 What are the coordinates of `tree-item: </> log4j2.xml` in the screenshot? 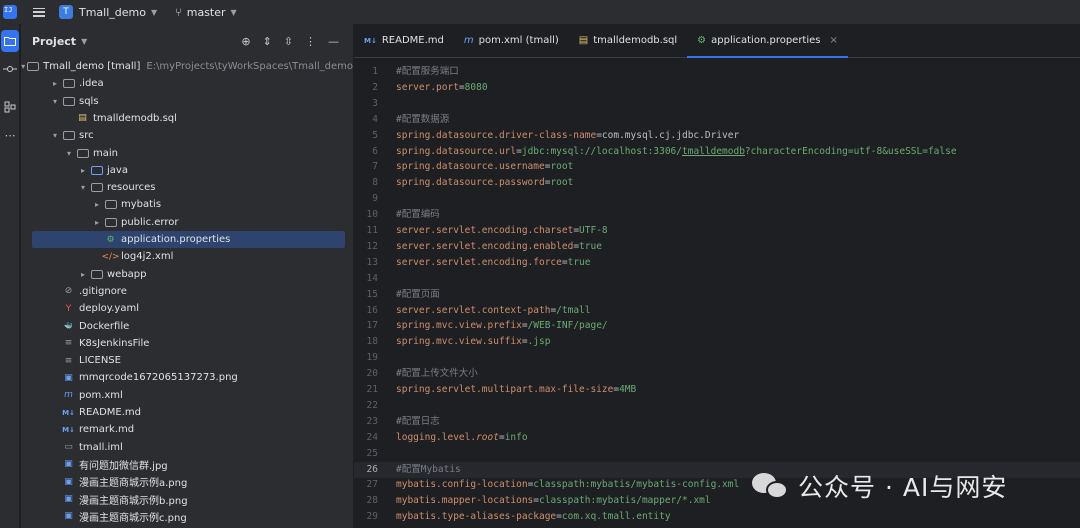 It's located at (187, 256).